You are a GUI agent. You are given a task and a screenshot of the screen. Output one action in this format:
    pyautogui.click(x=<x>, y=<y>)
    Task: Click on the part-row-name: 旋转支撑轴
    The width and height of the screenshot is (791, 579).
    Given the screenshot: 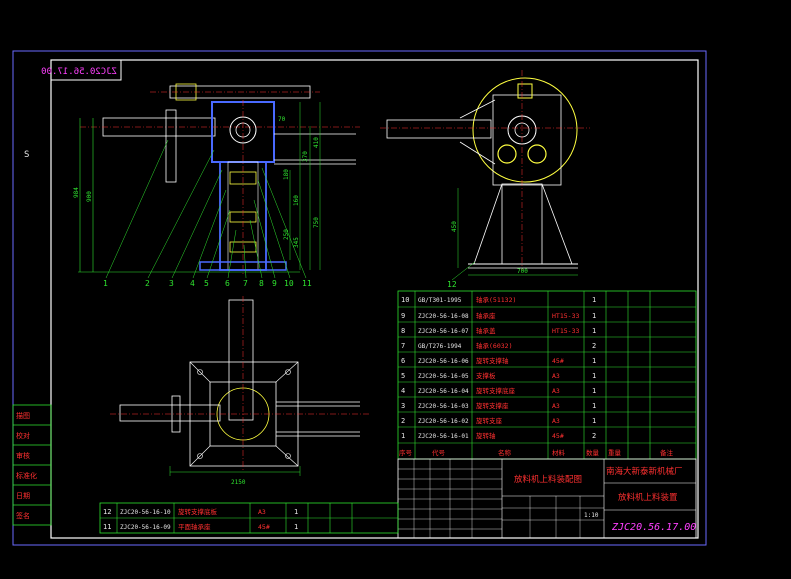 What is the action you would take?
    pyautogui.click(x=492, y=360)
    